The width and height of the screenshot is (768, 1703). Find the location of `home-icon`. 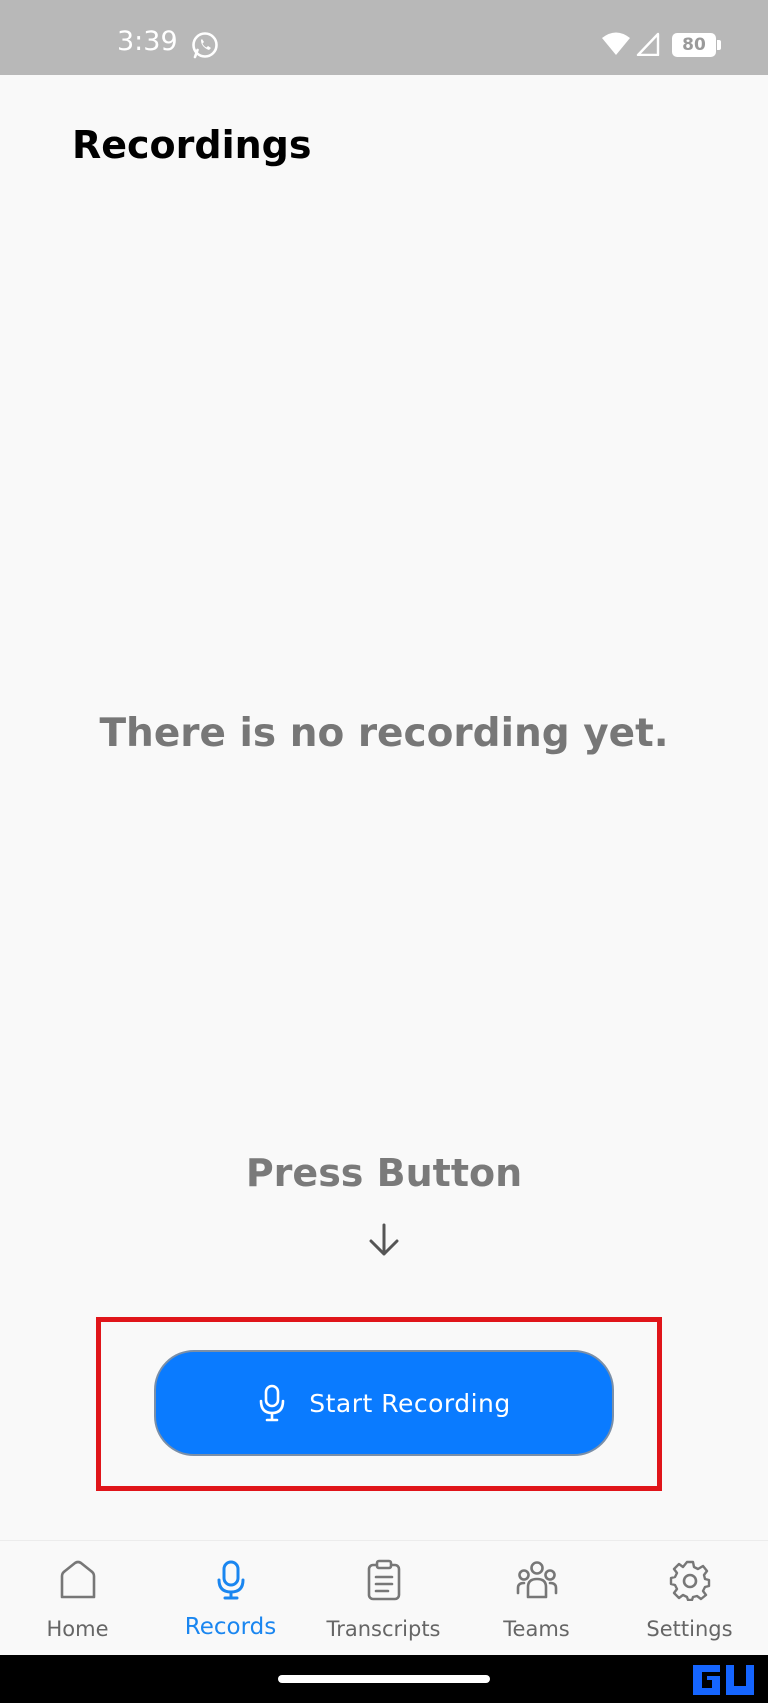

home-icon is located at coordinates (78, 1579).